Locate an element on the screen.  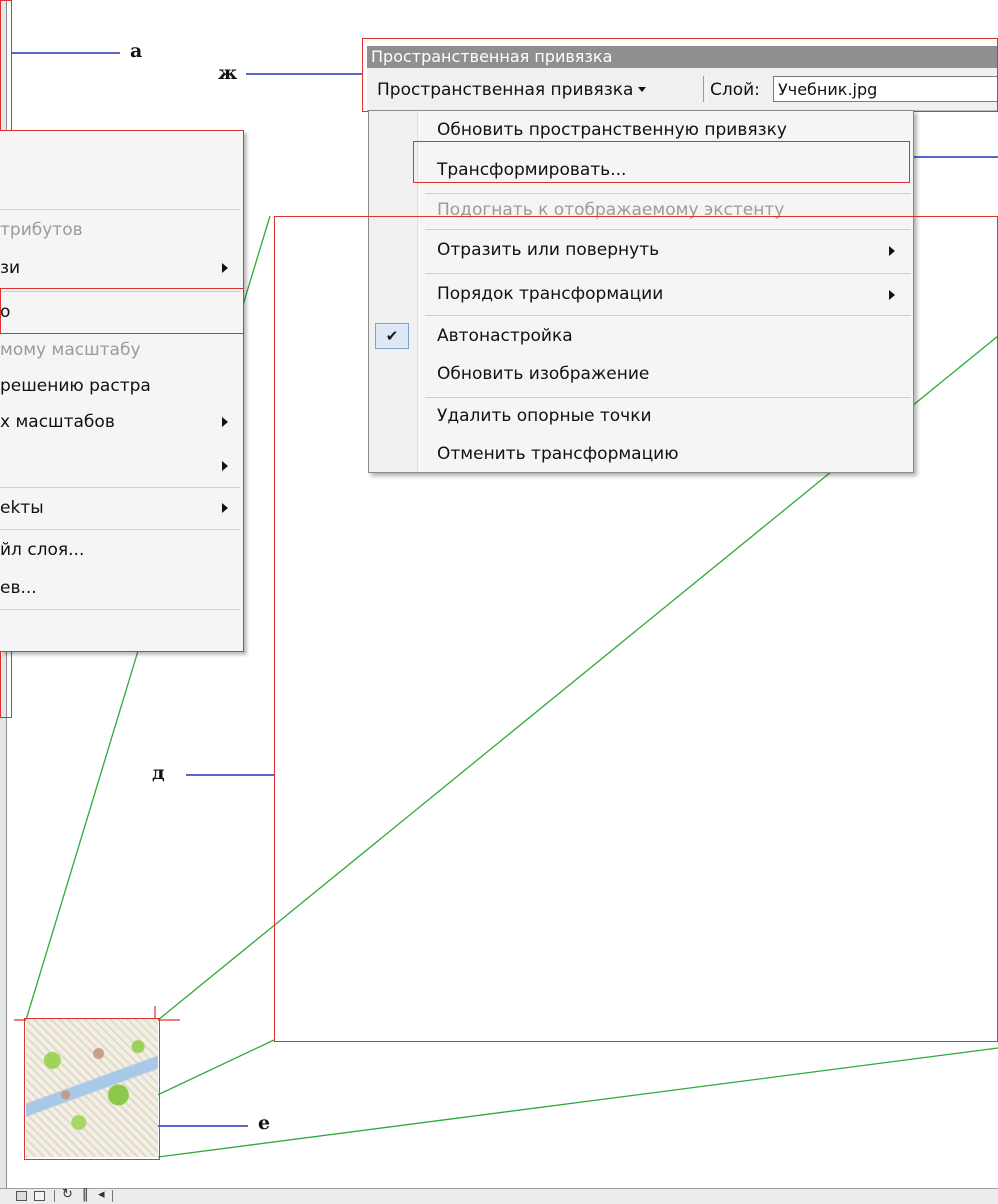
callout-a: а is located at coordinates (136, 51).